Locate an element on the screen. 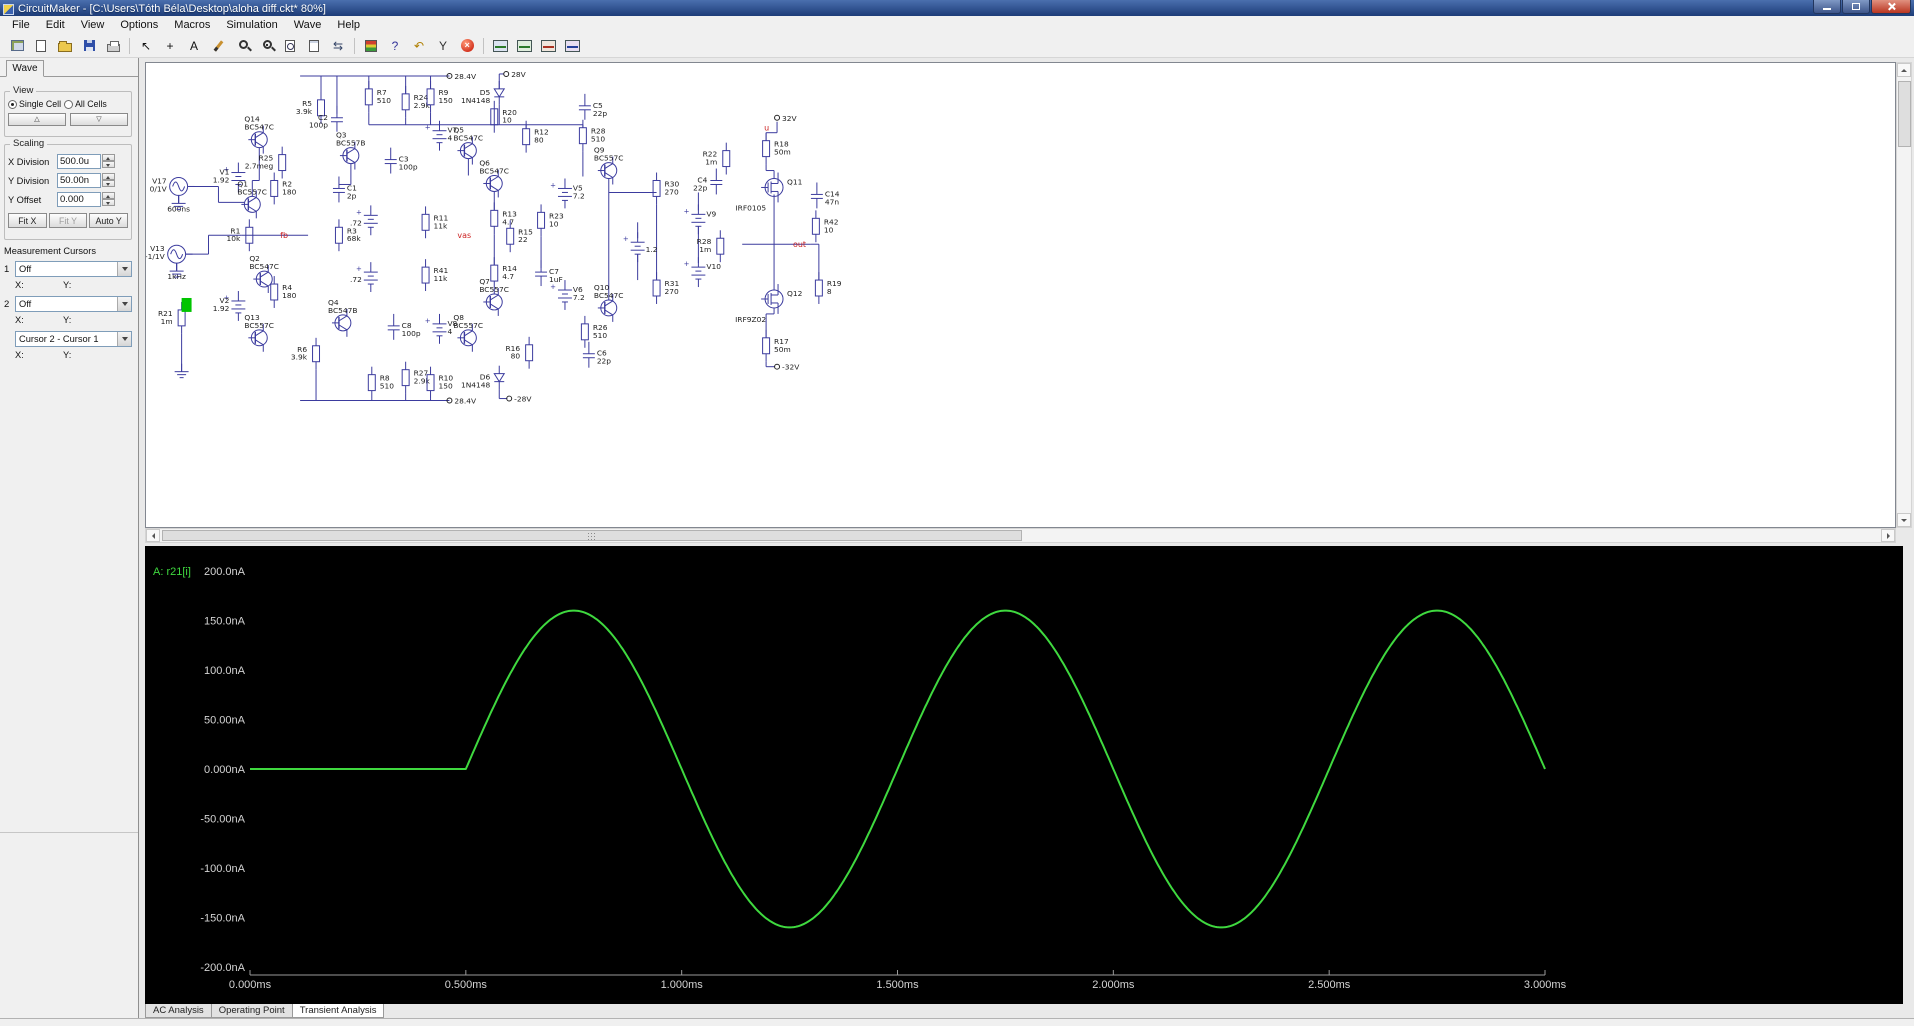 This screenshot has width=1914, height=1026. next-cell-button: ▽ is located at coordinates (99, 119).